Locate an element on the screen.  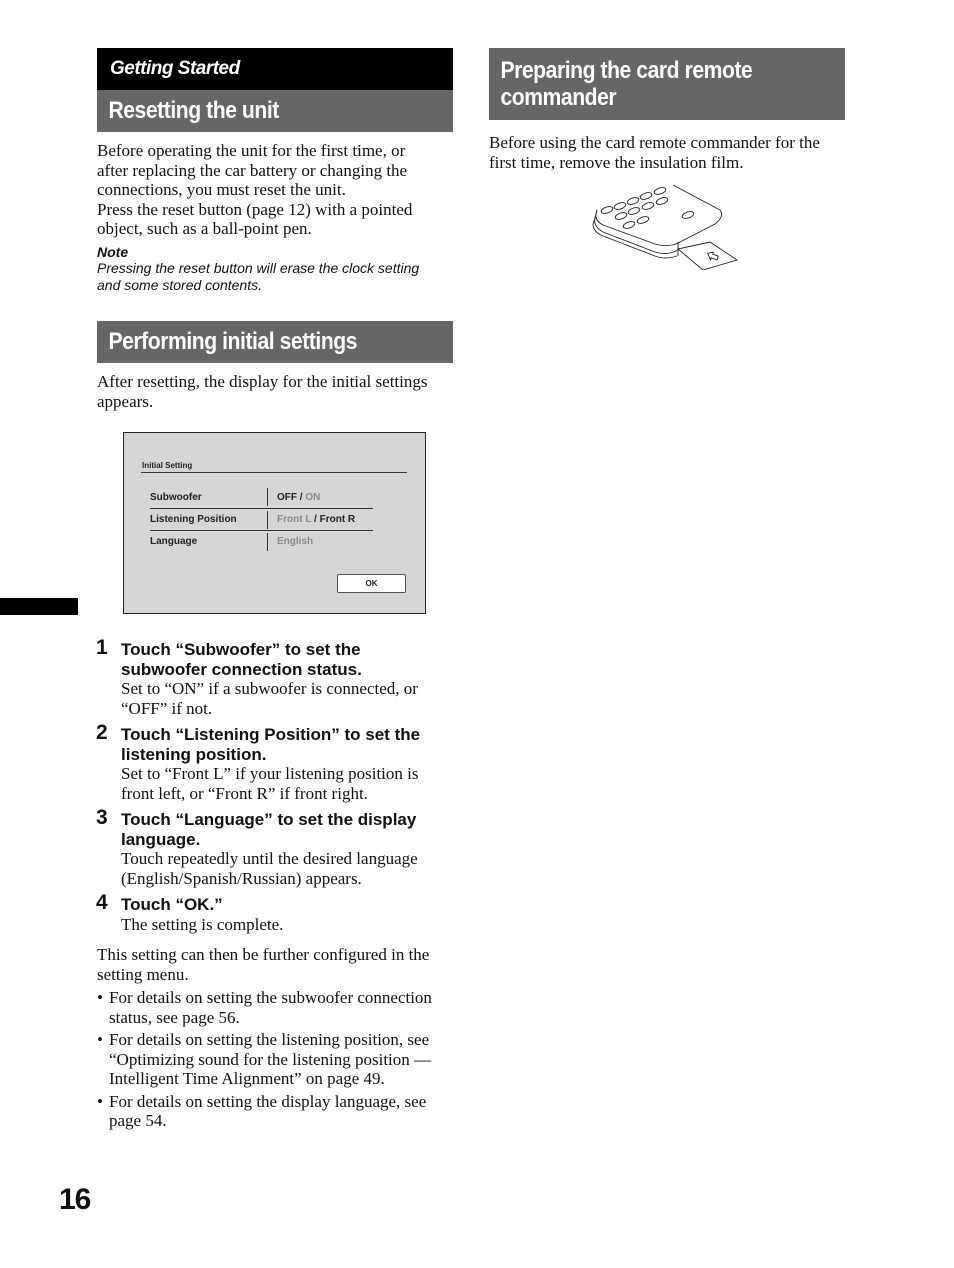
row-label-listening-position: Listening Position is located at coordinates (193, 519).